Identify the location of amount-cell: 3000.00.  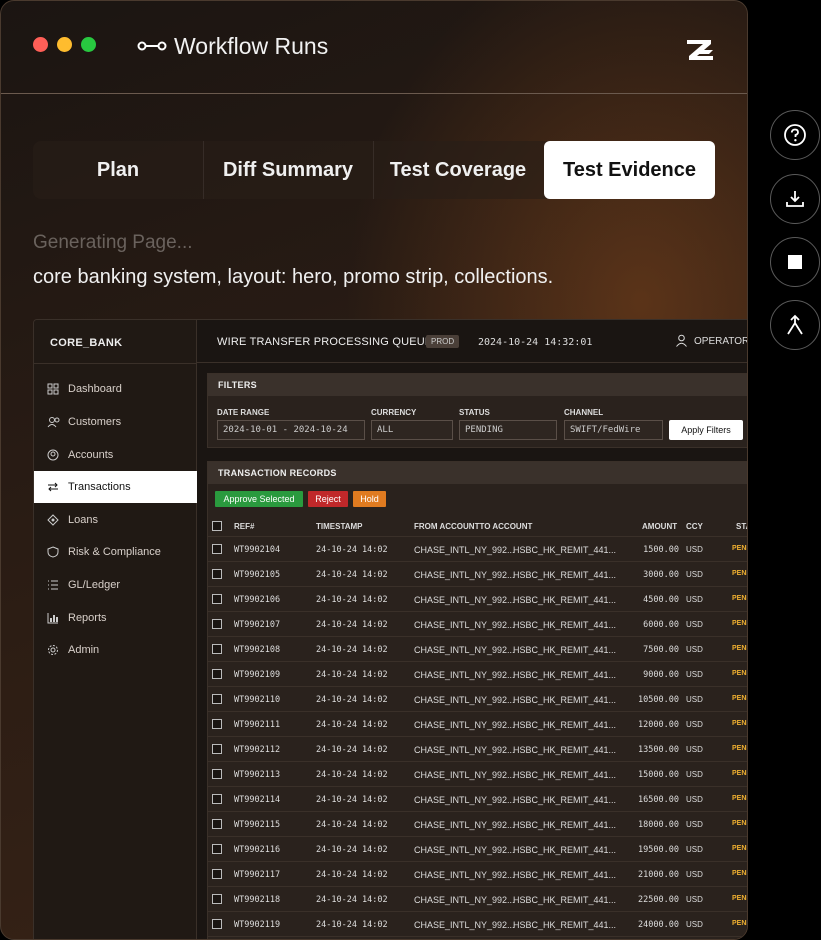
(661, 575).